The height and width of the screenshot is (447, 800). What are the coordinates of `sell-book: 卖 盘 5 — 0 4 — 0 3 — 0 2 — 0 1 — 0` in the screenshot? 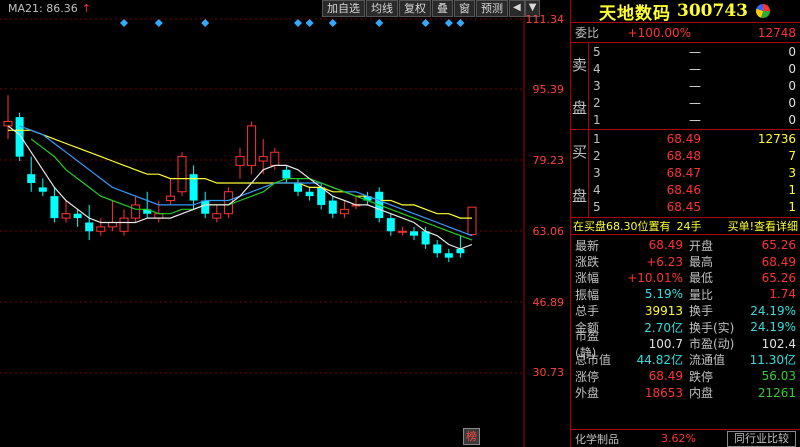 It's located at (685, 86).